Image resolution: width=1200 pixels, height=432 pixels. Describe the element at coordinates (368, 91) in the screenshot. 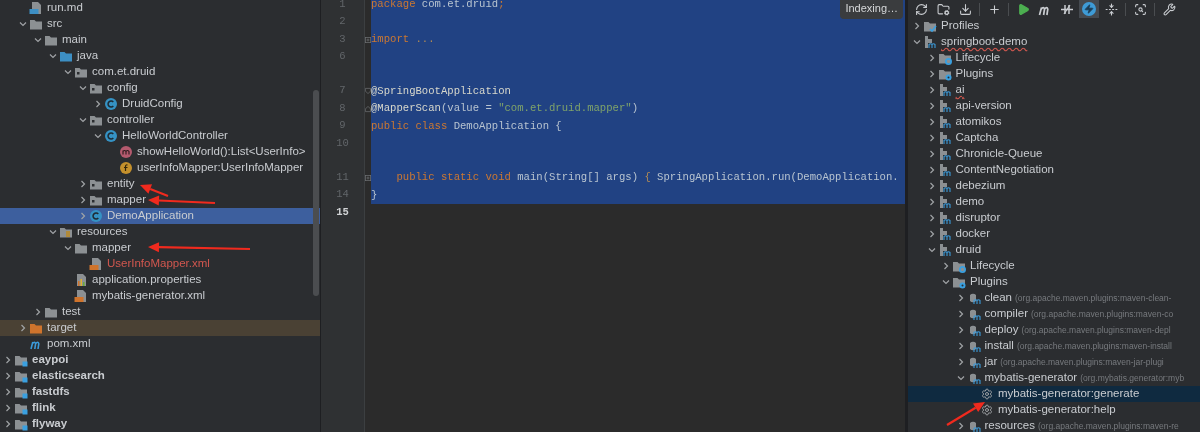

I see `fold-start-icon` at that location.